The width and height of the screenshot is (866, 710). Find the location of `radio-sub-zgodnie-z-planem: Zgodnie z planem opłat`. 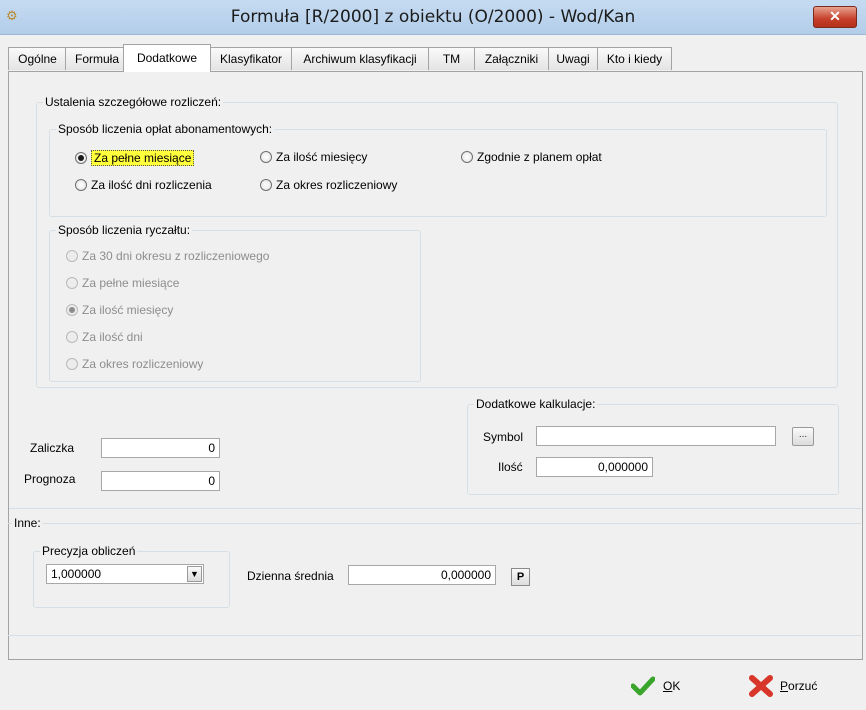

radio-sub-zgodnie-z-planem: Zgodnie z planem opłat is located at coordinates (531, 157).